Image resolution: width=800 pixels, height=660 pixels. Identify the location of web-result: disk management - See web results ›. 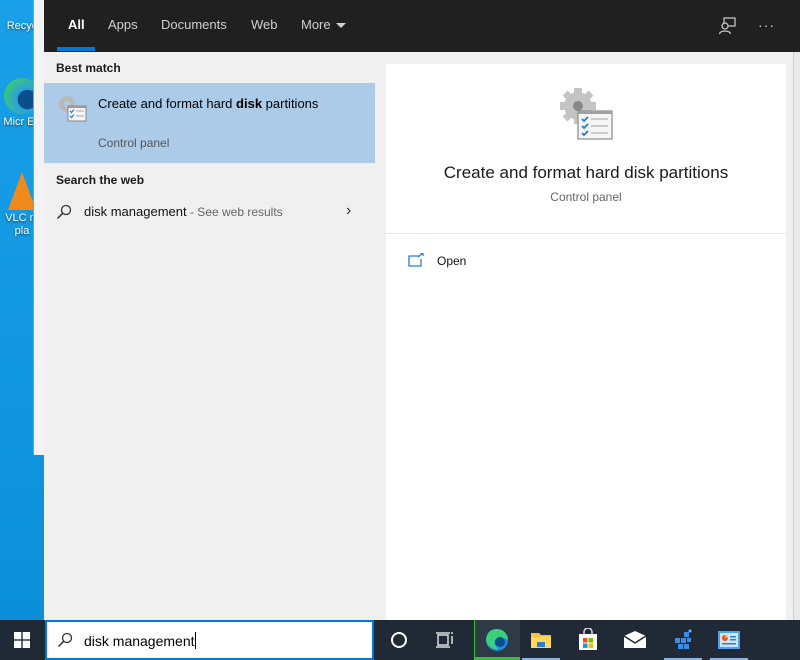
(209, 213).